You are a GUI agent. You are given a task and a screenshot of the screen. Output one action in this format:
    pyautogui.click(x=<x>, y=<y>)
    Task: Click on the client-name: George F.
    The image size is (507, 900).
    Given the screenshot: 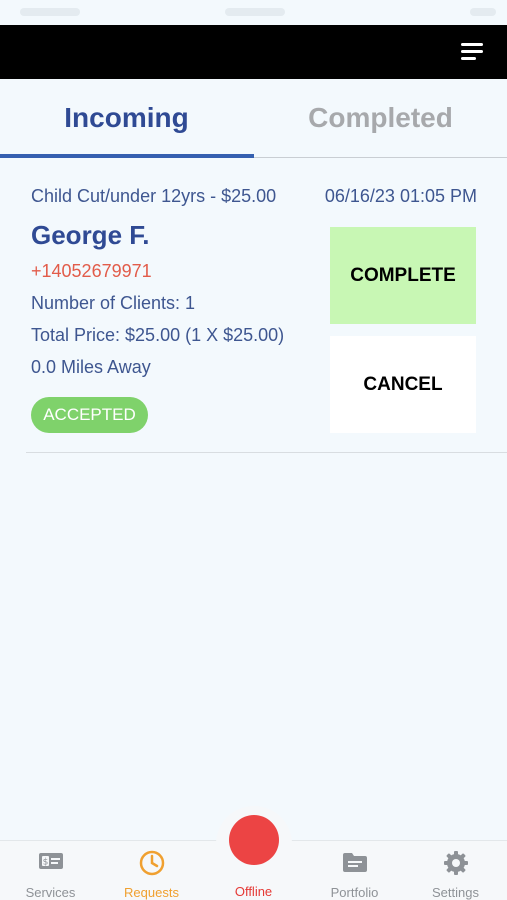 What is the action you would take?
    pyautogui.click(x=90, y=235)
    